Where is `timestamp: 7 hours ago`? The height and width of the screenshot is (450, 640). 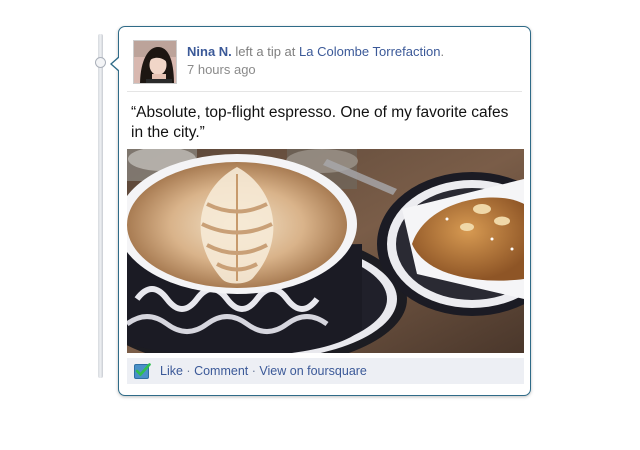 timestamp: 7 hours ago is located at coordinates (315, 69).